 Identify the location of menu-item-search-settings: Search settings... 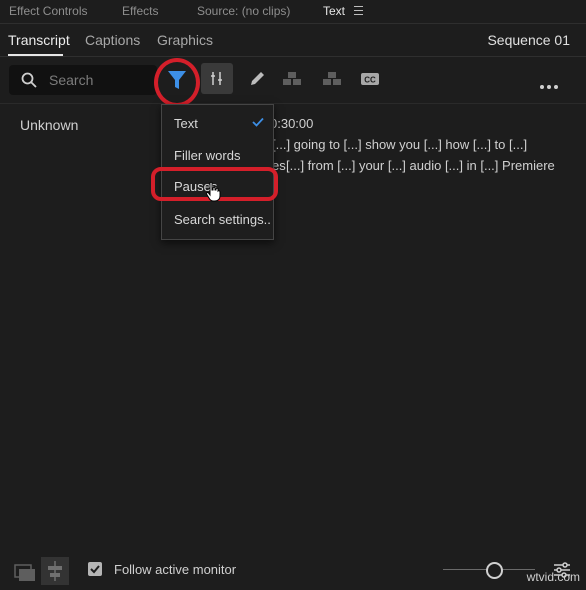
(217, 220).